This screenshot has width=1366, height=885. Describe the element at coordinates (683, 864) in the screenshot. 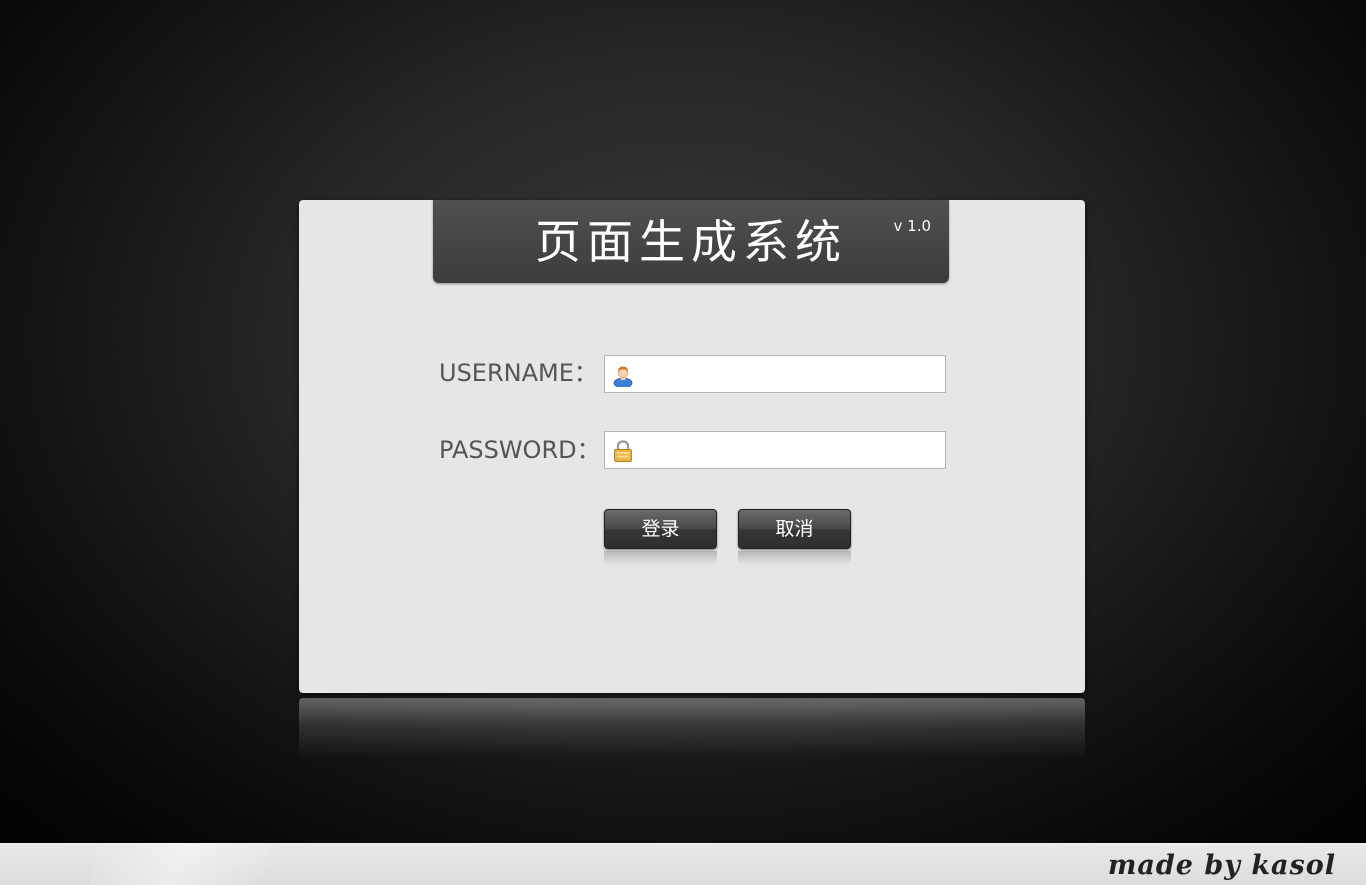

I see `footer-bar: made by kasol` at that location.